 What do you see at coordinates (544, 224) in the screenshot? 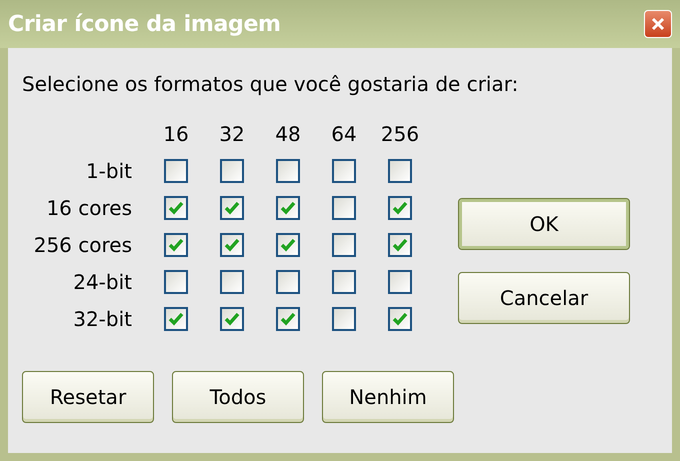
I see `dialog-button: OK` at bounding box center [544, 224].